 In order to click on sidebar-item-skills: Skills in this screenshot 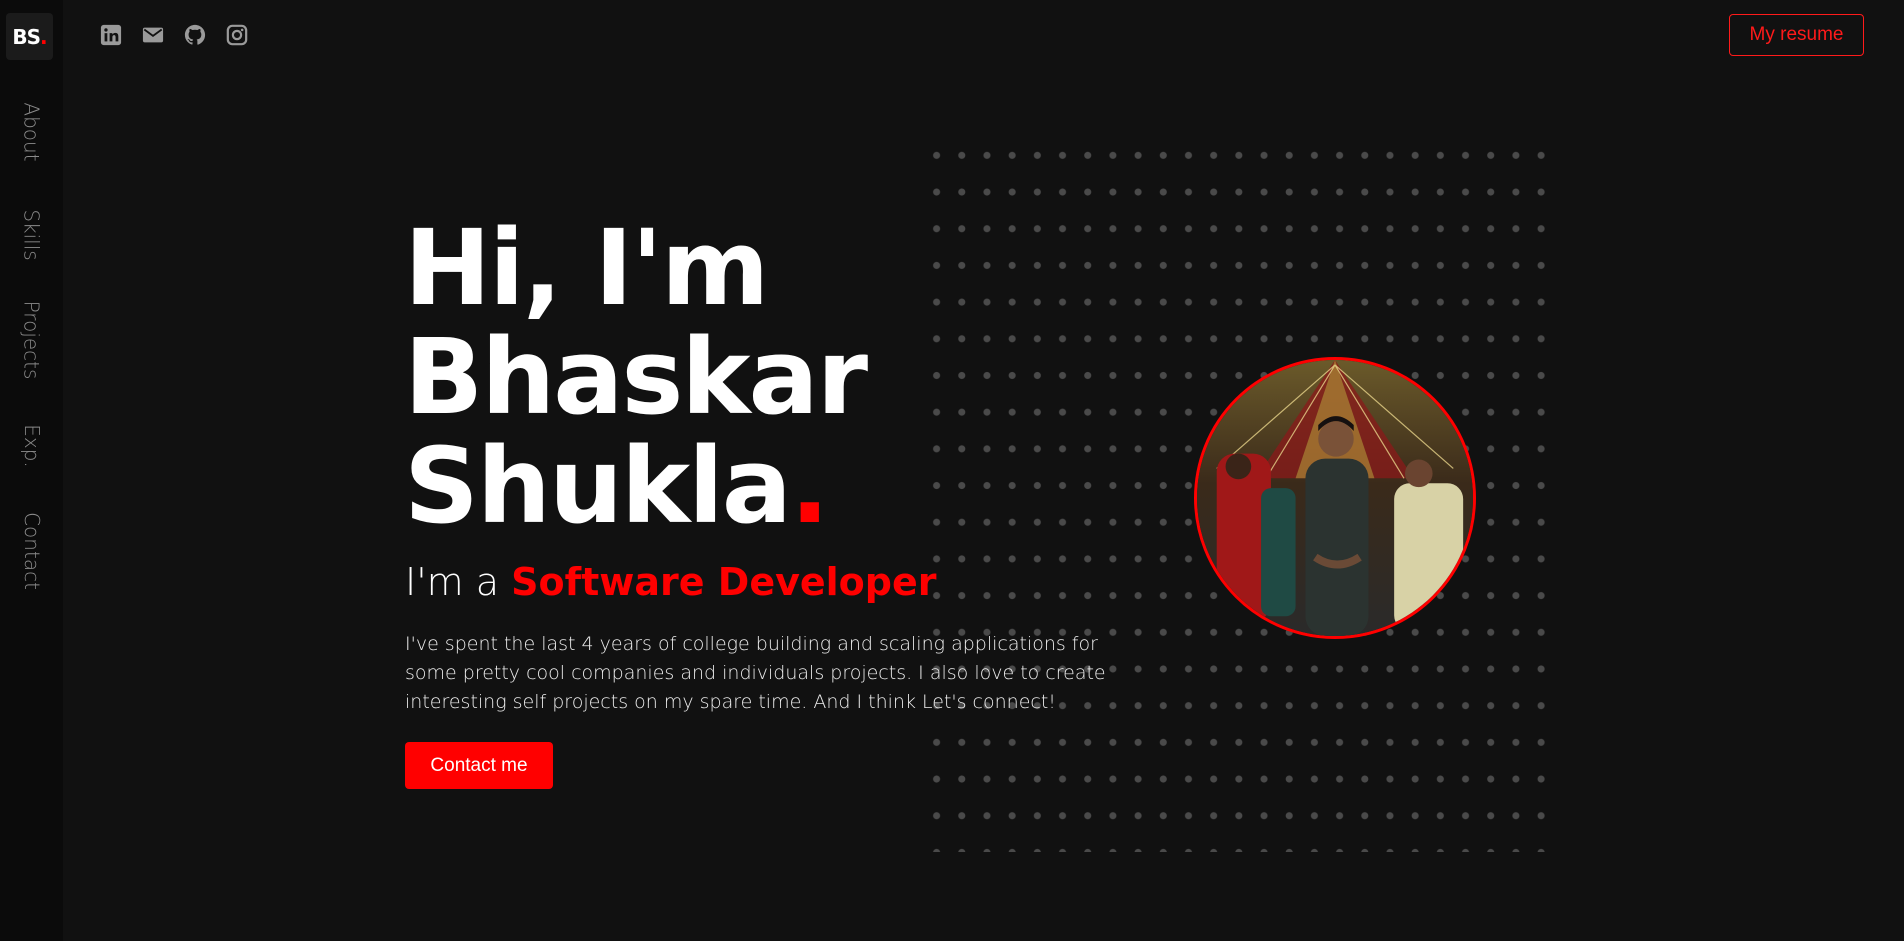, I will do `click(31, 234)`.